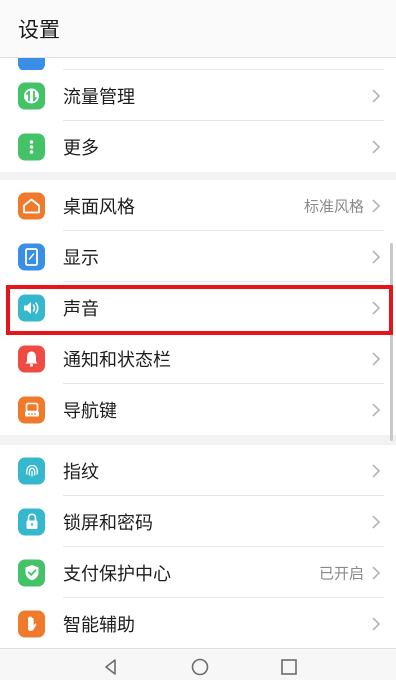  I want to click on speaker-icon, so click(31, 307).